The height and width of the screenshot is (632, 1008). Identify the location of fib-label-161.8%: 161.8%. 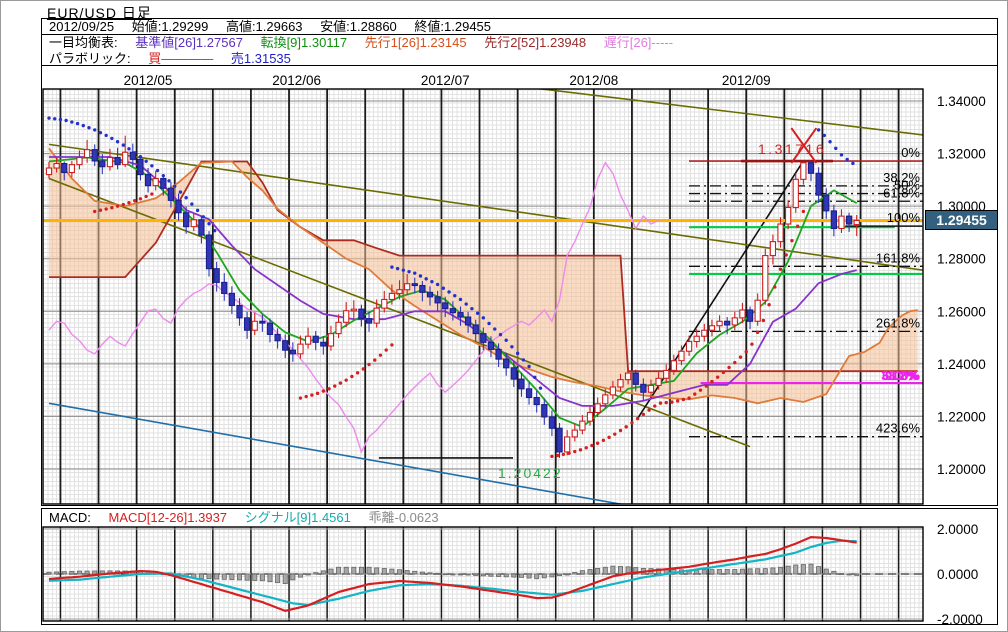
(898, 257).